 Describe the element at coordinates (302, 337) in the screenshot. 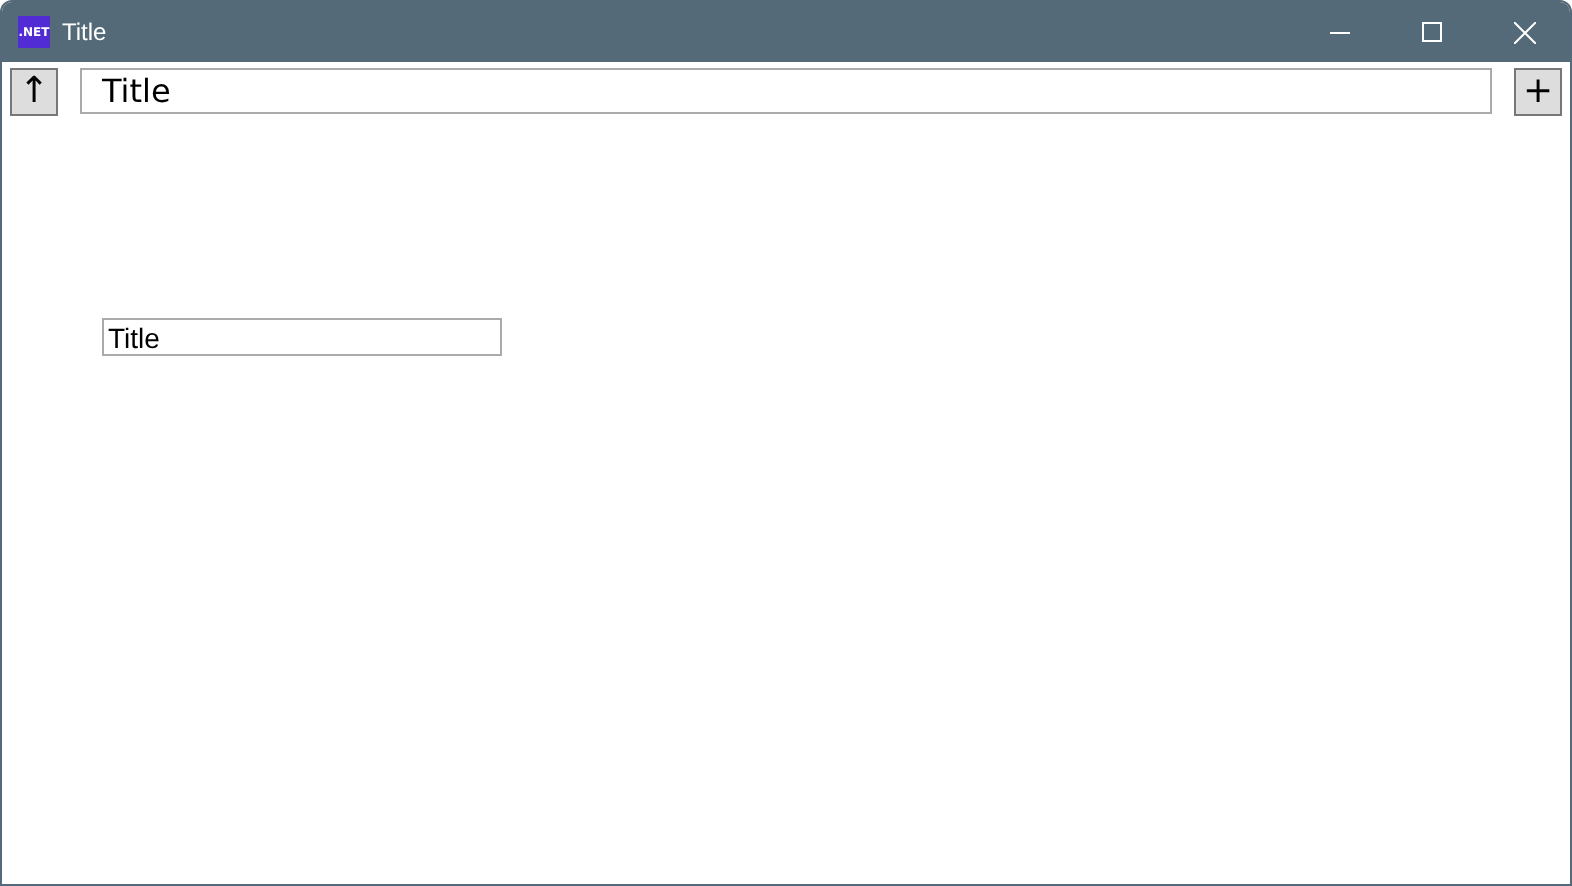

I see `title-field: Title` at that location.